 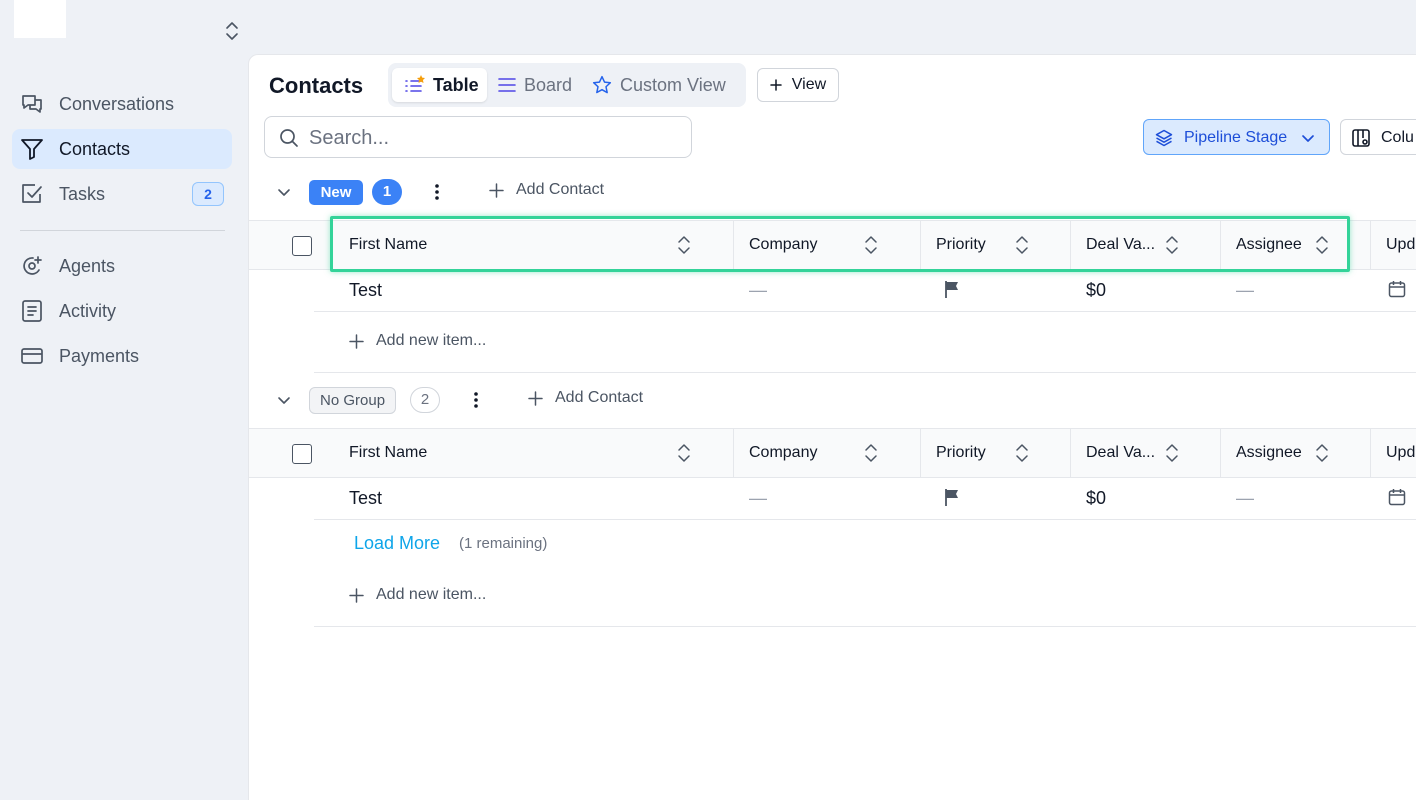 I want to click on group-label: No Group, so click(x=353, y=400).